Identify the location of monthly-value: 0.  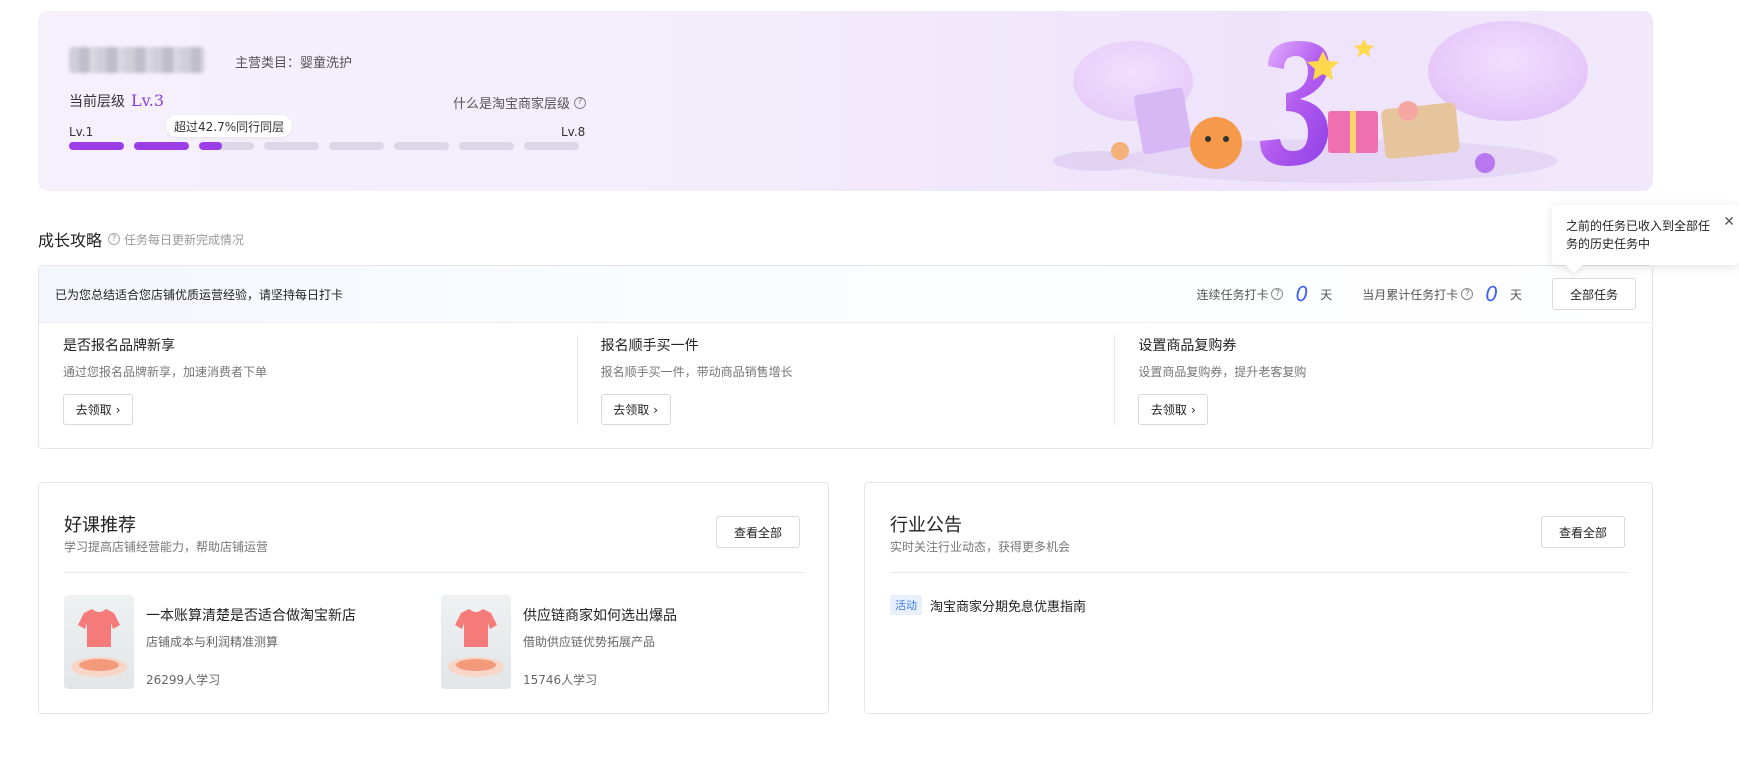
(1491, 294).